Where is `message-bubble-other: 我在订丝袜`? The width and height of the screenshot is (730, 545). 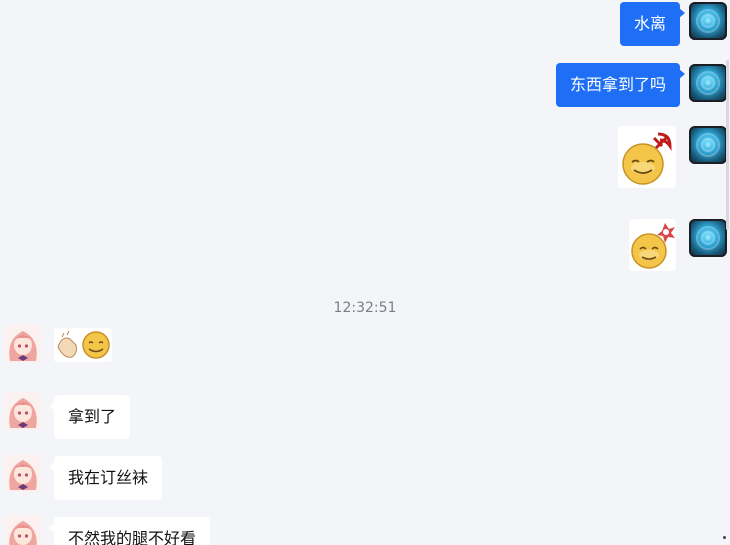 message-bubble-other: 我在订丝袜 is located at coordinates (105, 478).